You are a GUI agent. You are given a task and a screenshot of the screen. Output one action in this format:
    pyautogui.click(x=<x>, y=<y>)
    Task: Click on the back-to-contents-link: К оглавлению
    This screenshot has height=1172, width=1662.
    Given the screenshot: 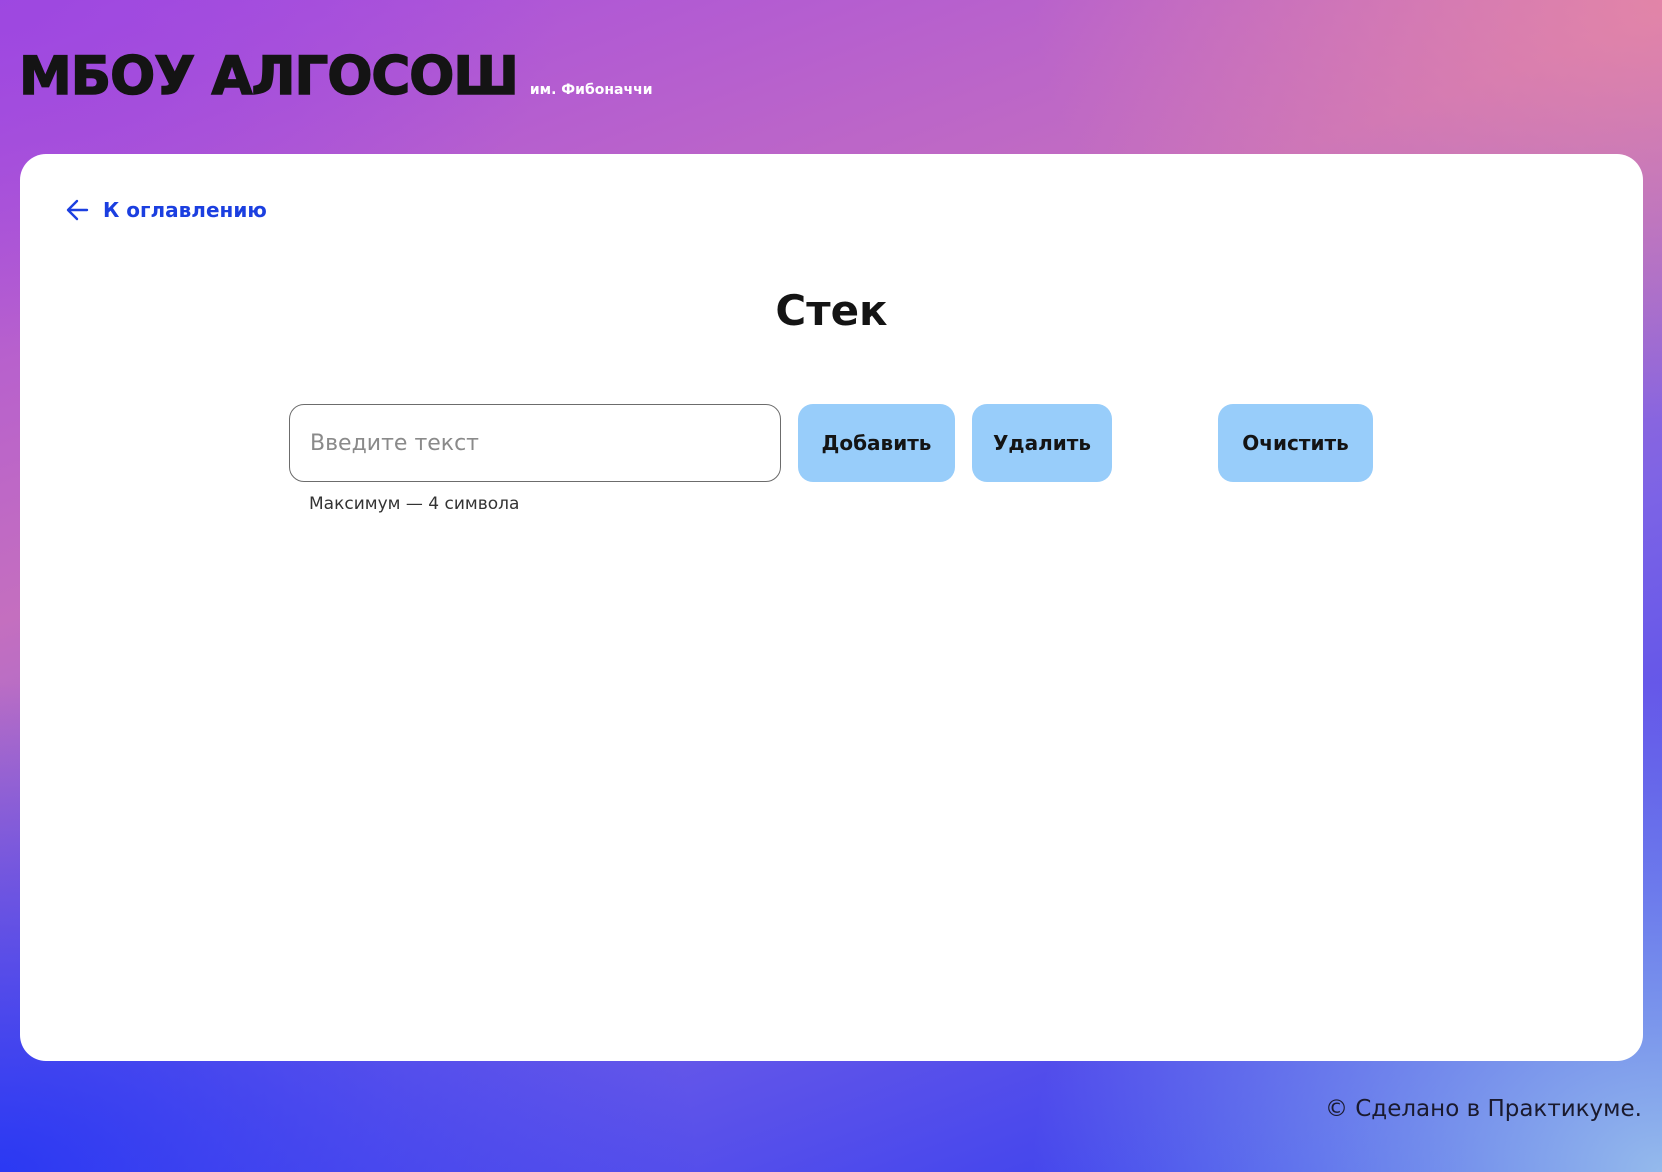 What is the action you would take?
    pyautogui.click(x=166, y=210)
    